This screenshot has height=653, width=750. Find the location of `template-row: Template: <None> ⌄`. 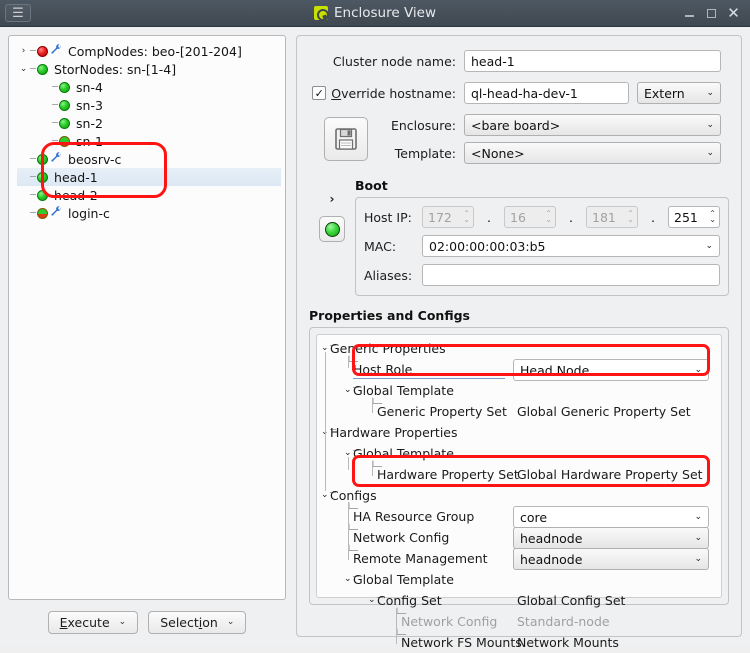

template-row: Template: <None> ⌄ is located at coordinates (556, 153).